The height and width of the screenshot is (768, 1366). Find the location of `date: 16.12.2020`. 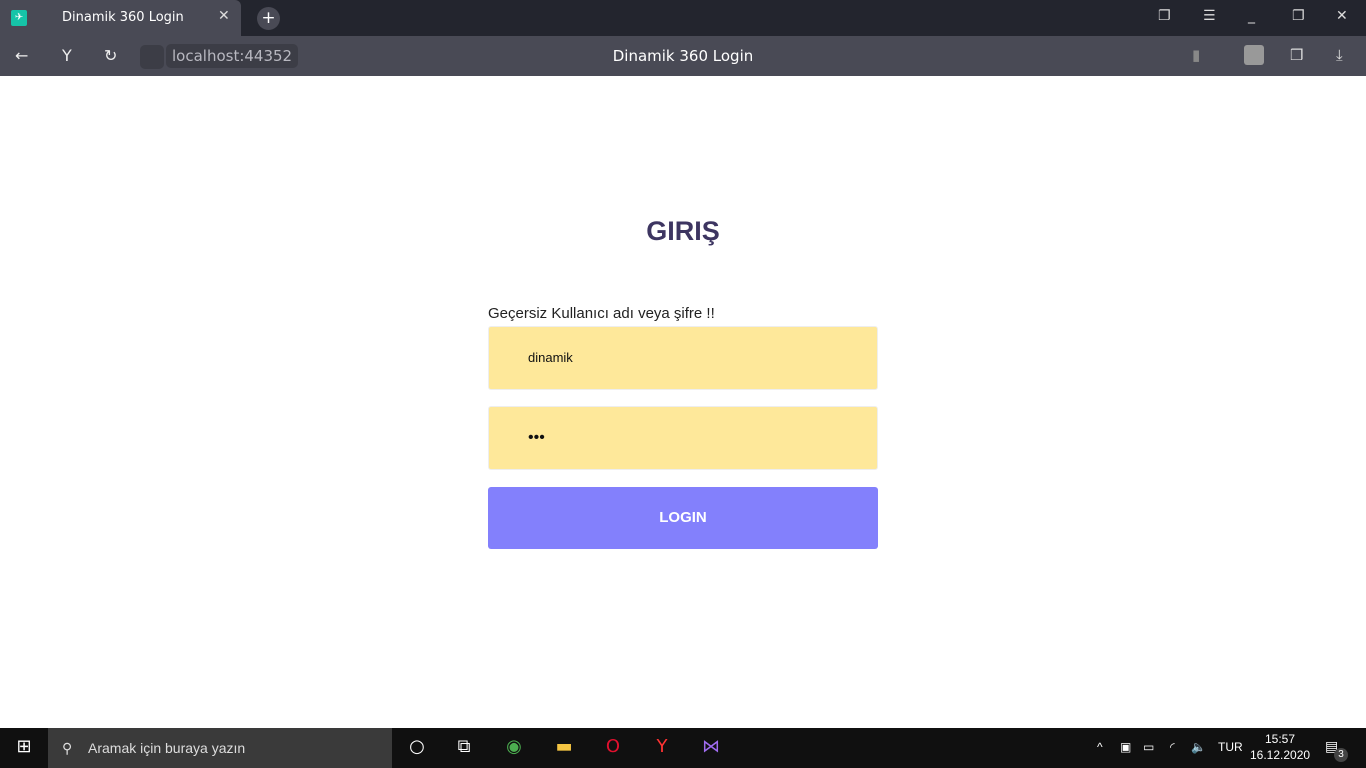

date: 16.12.2020 is located at coordinates (1280, 755).